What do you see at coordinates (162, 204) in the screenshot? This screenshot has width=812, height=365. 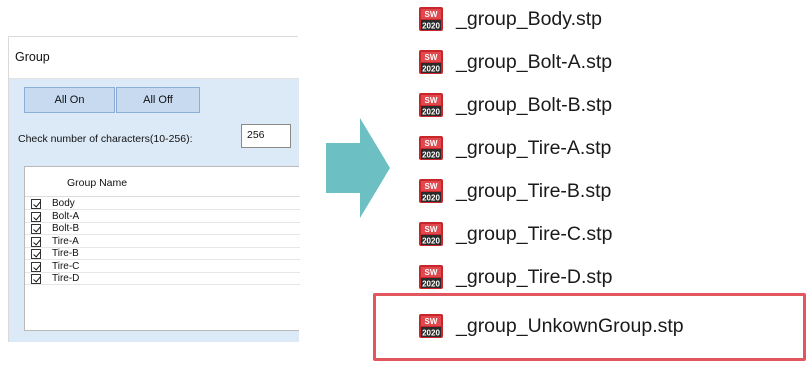 I see `table-row: Body` at bounding box center [162, 204].